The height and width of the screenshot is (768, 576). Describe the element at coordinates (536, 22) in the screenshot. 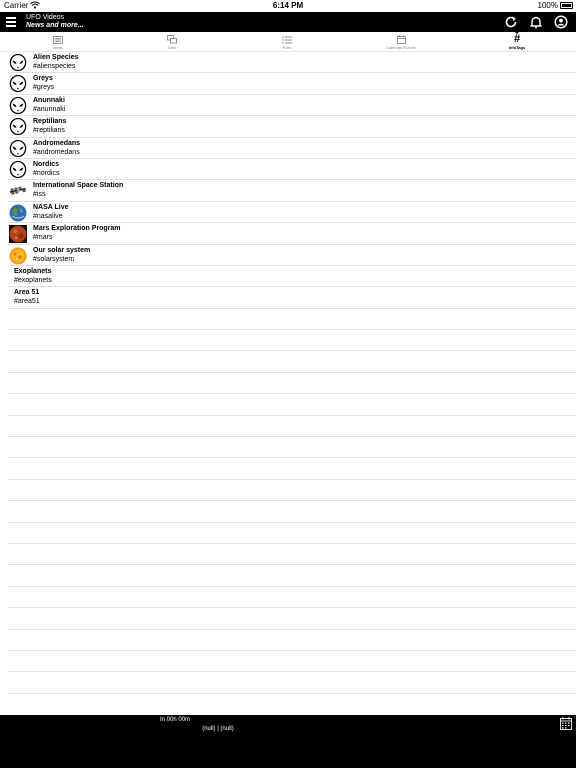

I see `notifications-bell-icon` at that location.